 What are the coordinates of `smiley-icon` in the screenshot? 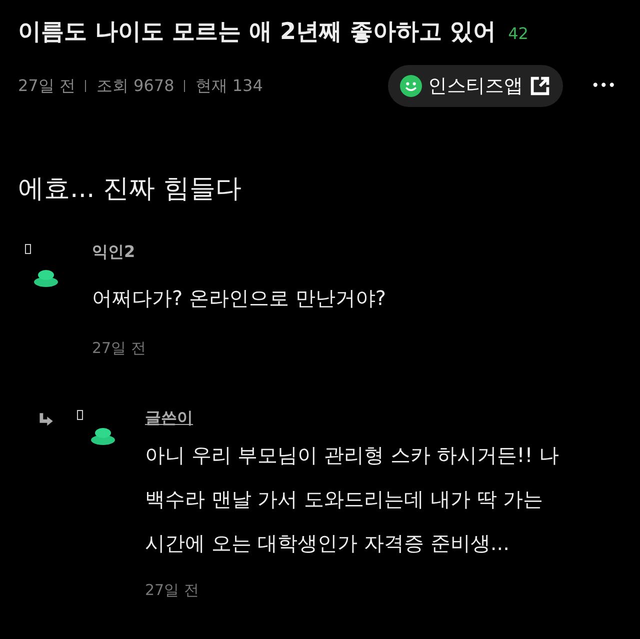 It's located at (411, 86).